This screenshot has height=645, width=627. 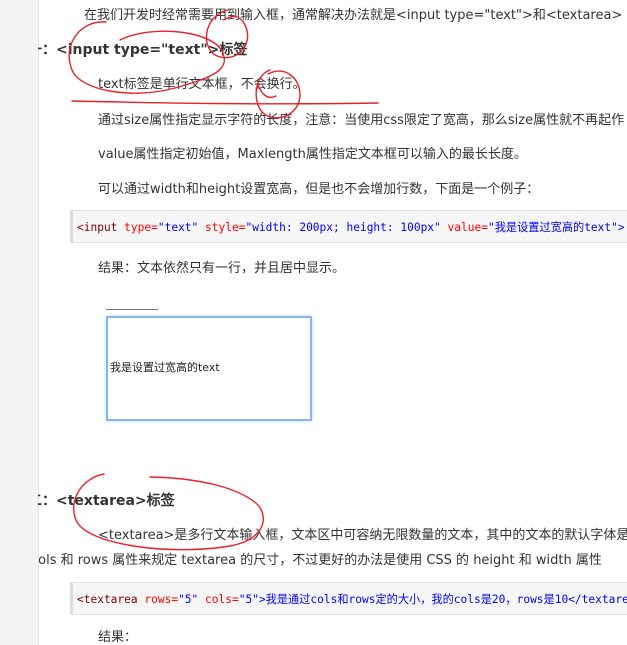 I want to click on annotation-loop-heading1, so click(x=147, y=57).